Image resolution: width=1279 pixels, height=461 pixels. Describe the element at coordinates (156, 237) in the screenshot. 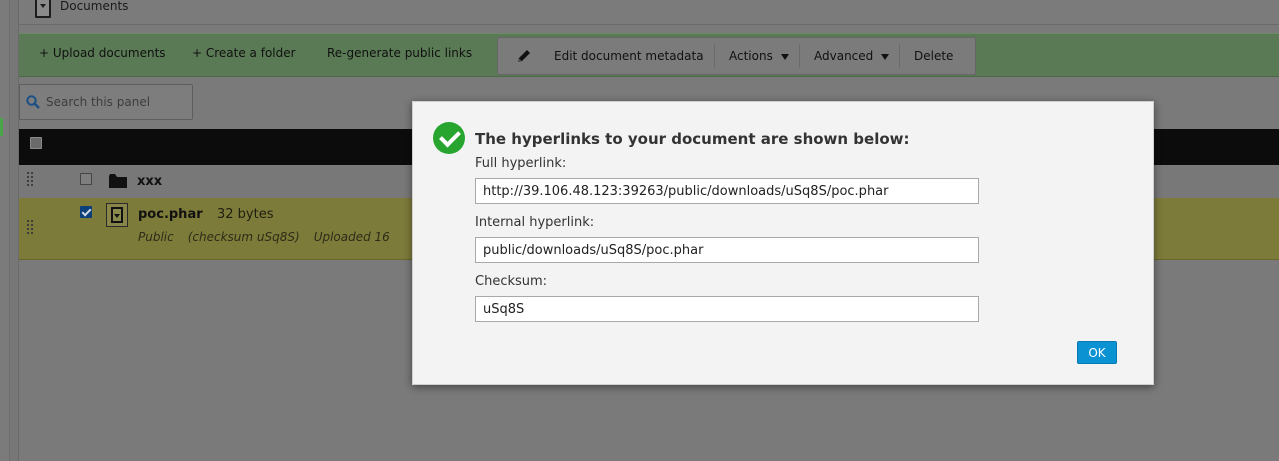

I see `file-visibility: Public` at that location.